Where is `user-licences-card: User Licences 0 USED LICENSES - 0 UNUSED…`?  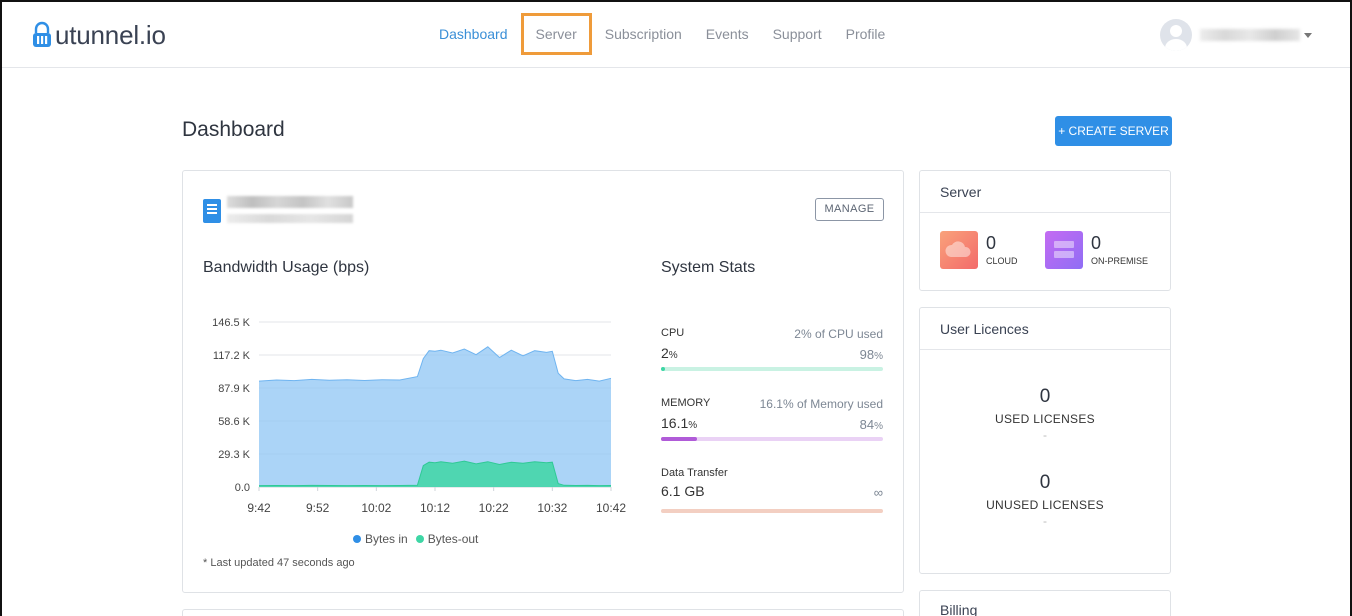 user-licences-card: User Licences 0 USED LICENSES - 0 UNUSED… is located at coordinates (1045, 440).